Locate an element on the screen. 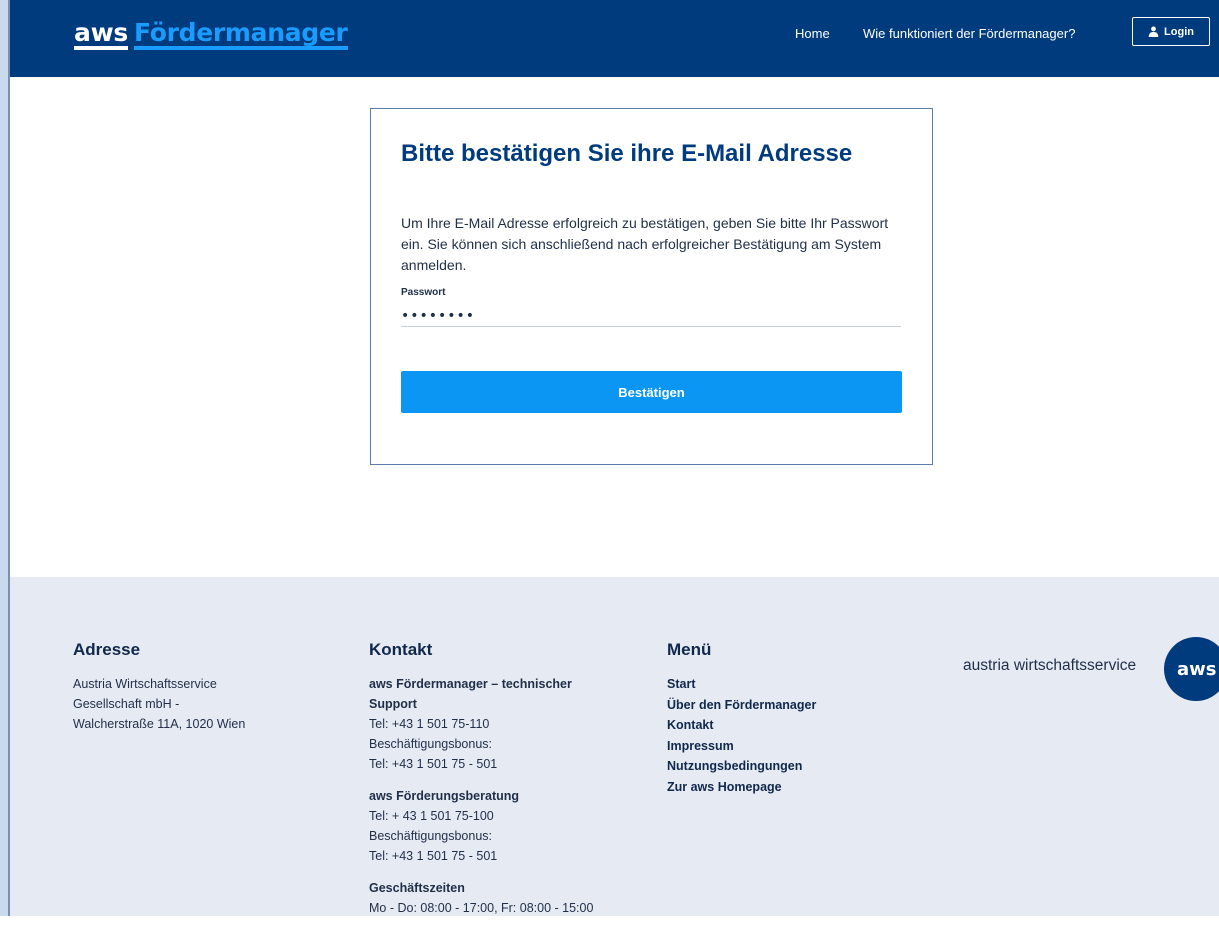  footer-link-aws-homepage: Zur aws Homepage is located at coordinates (787, 787).